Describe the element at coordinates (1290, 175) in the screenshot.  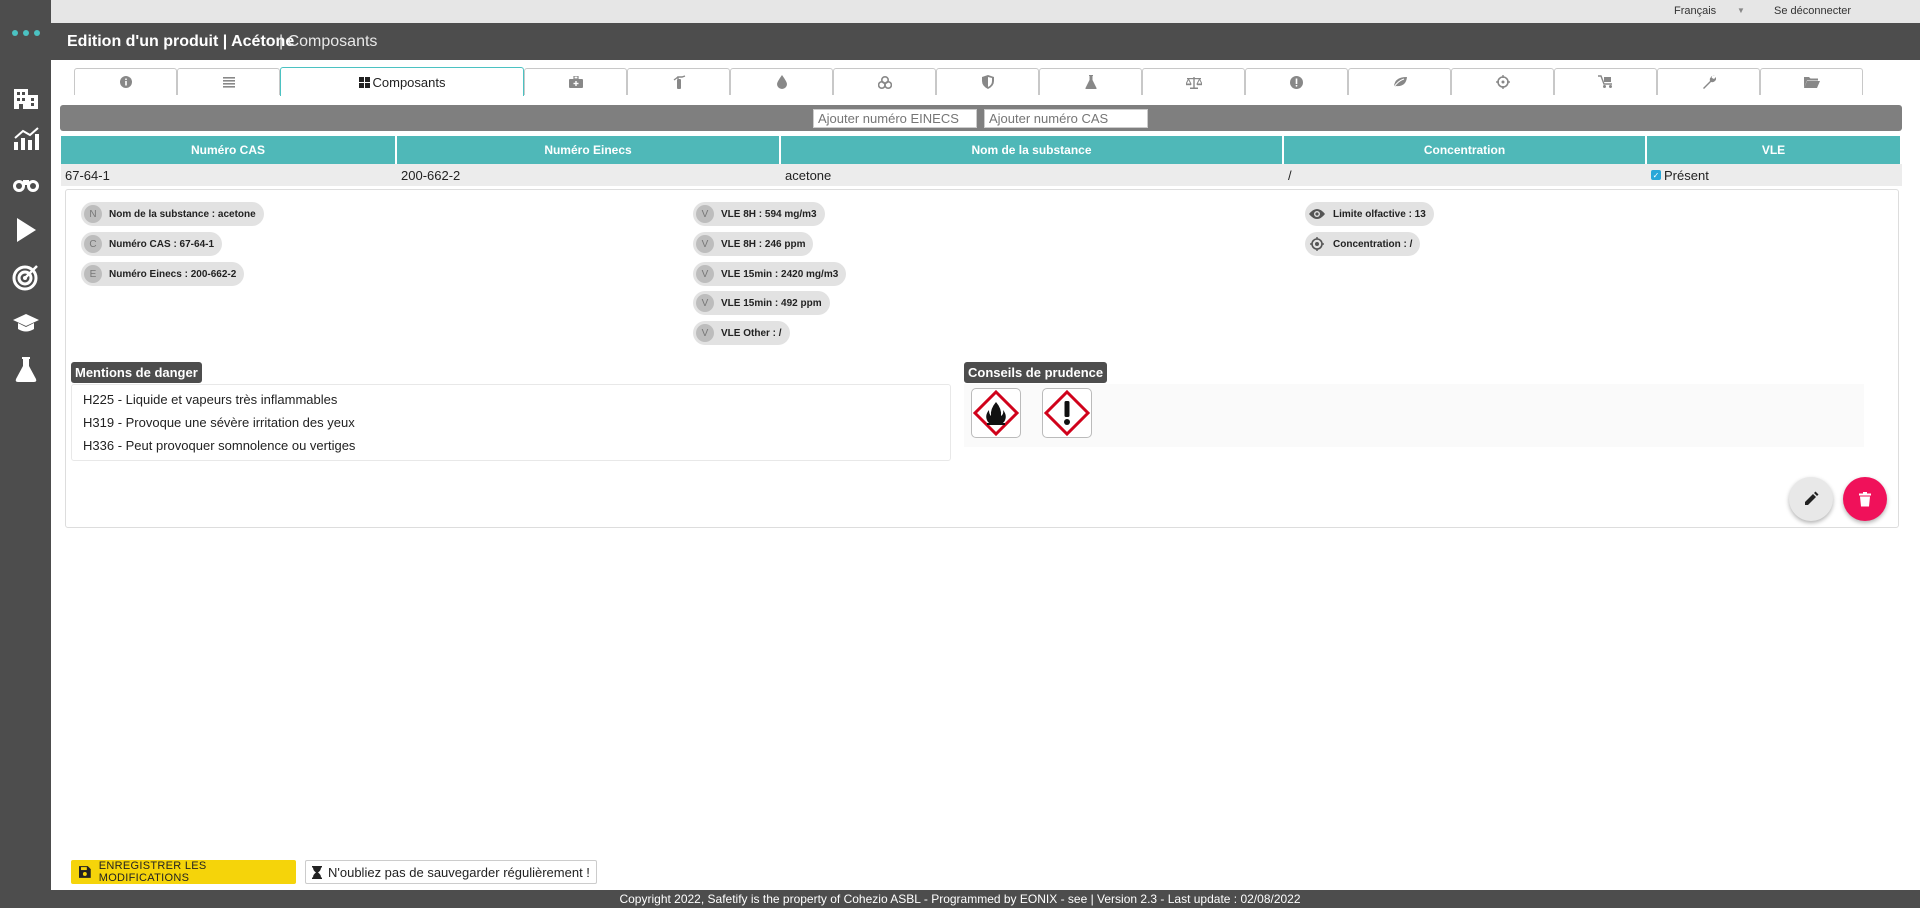
I see `cell-concentration: /` at that location.